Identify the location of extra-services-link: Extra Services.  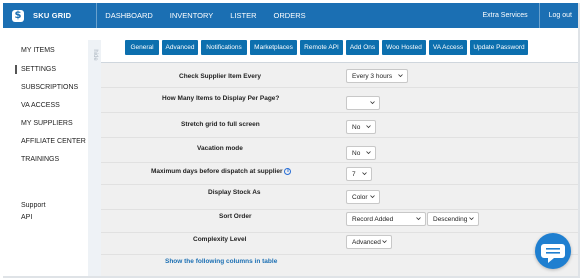
(505, 15).